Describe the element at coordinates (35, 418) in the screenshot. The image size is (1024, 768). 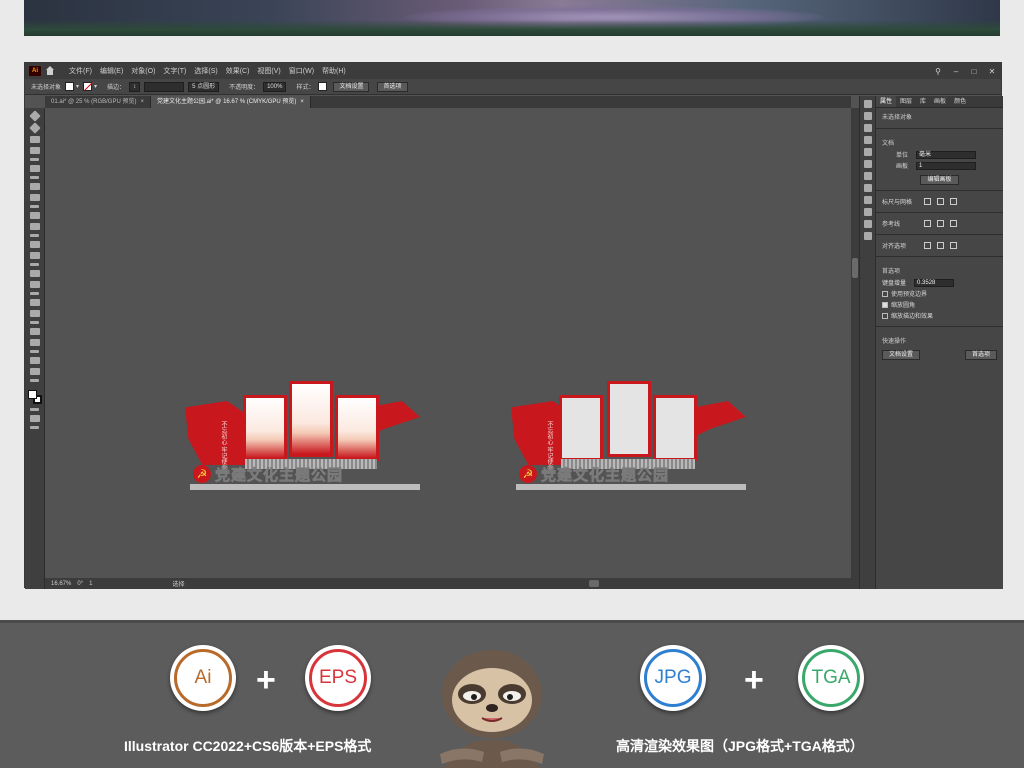
I see `screen-mode-icon` at that location.